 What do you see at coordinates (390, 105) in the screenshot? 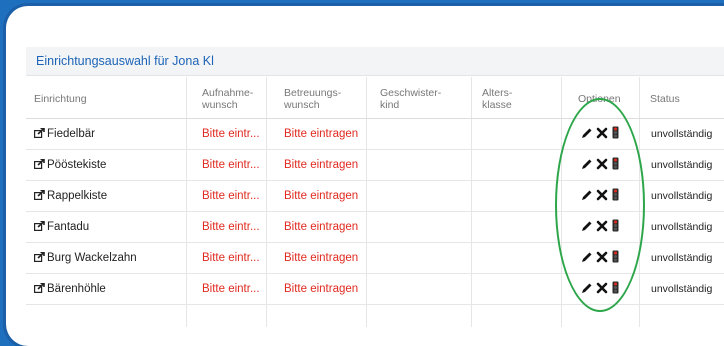
I see `header-geschwisterkind-line2: kind` at bounding box center [390, 105].